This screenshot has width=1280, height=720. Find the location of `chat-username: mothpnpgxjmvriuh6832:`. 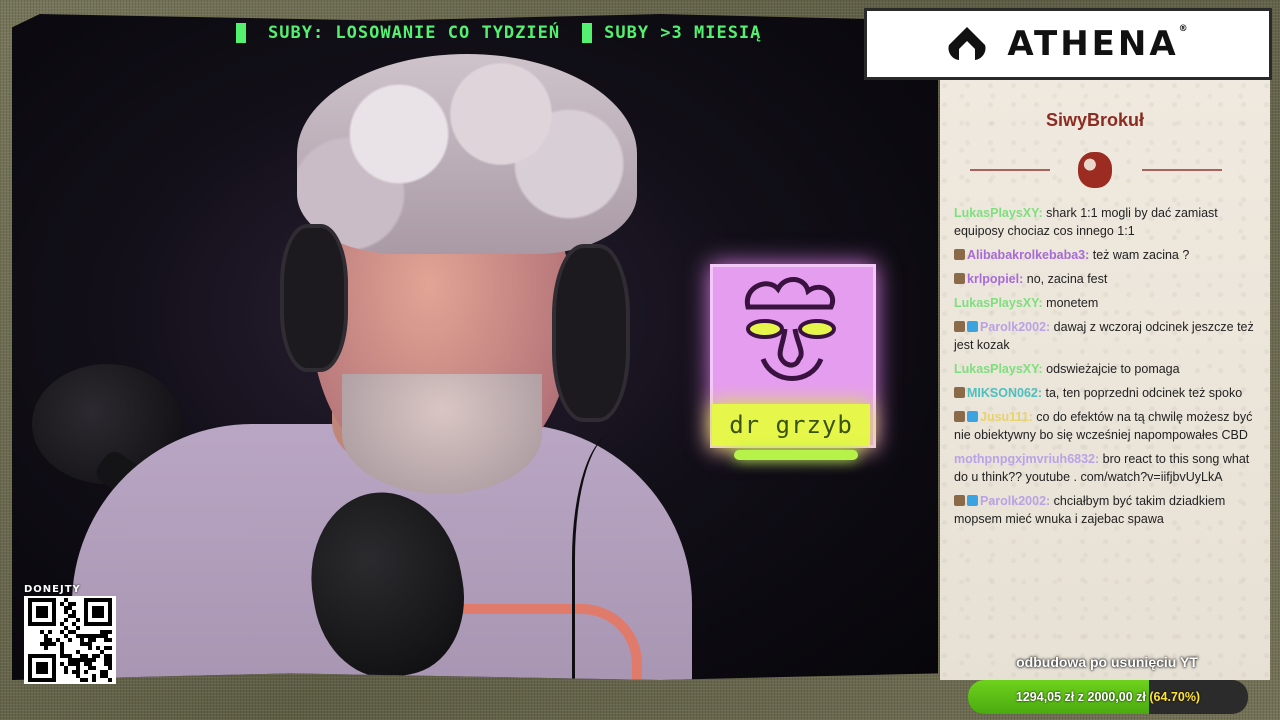

chat-username: mothpnpgxjmvriuh6832: is located at coordinates (1026, 459).